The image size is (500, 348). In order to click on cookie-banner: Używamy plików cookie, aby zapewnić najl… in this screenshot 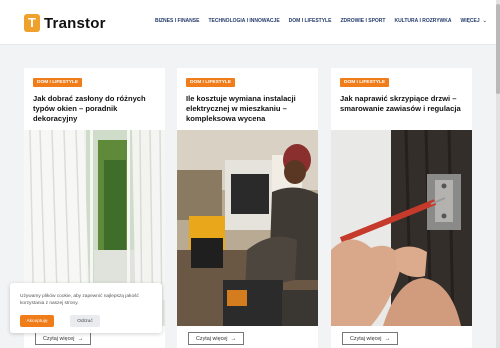, I will do `click(86, 308)`.